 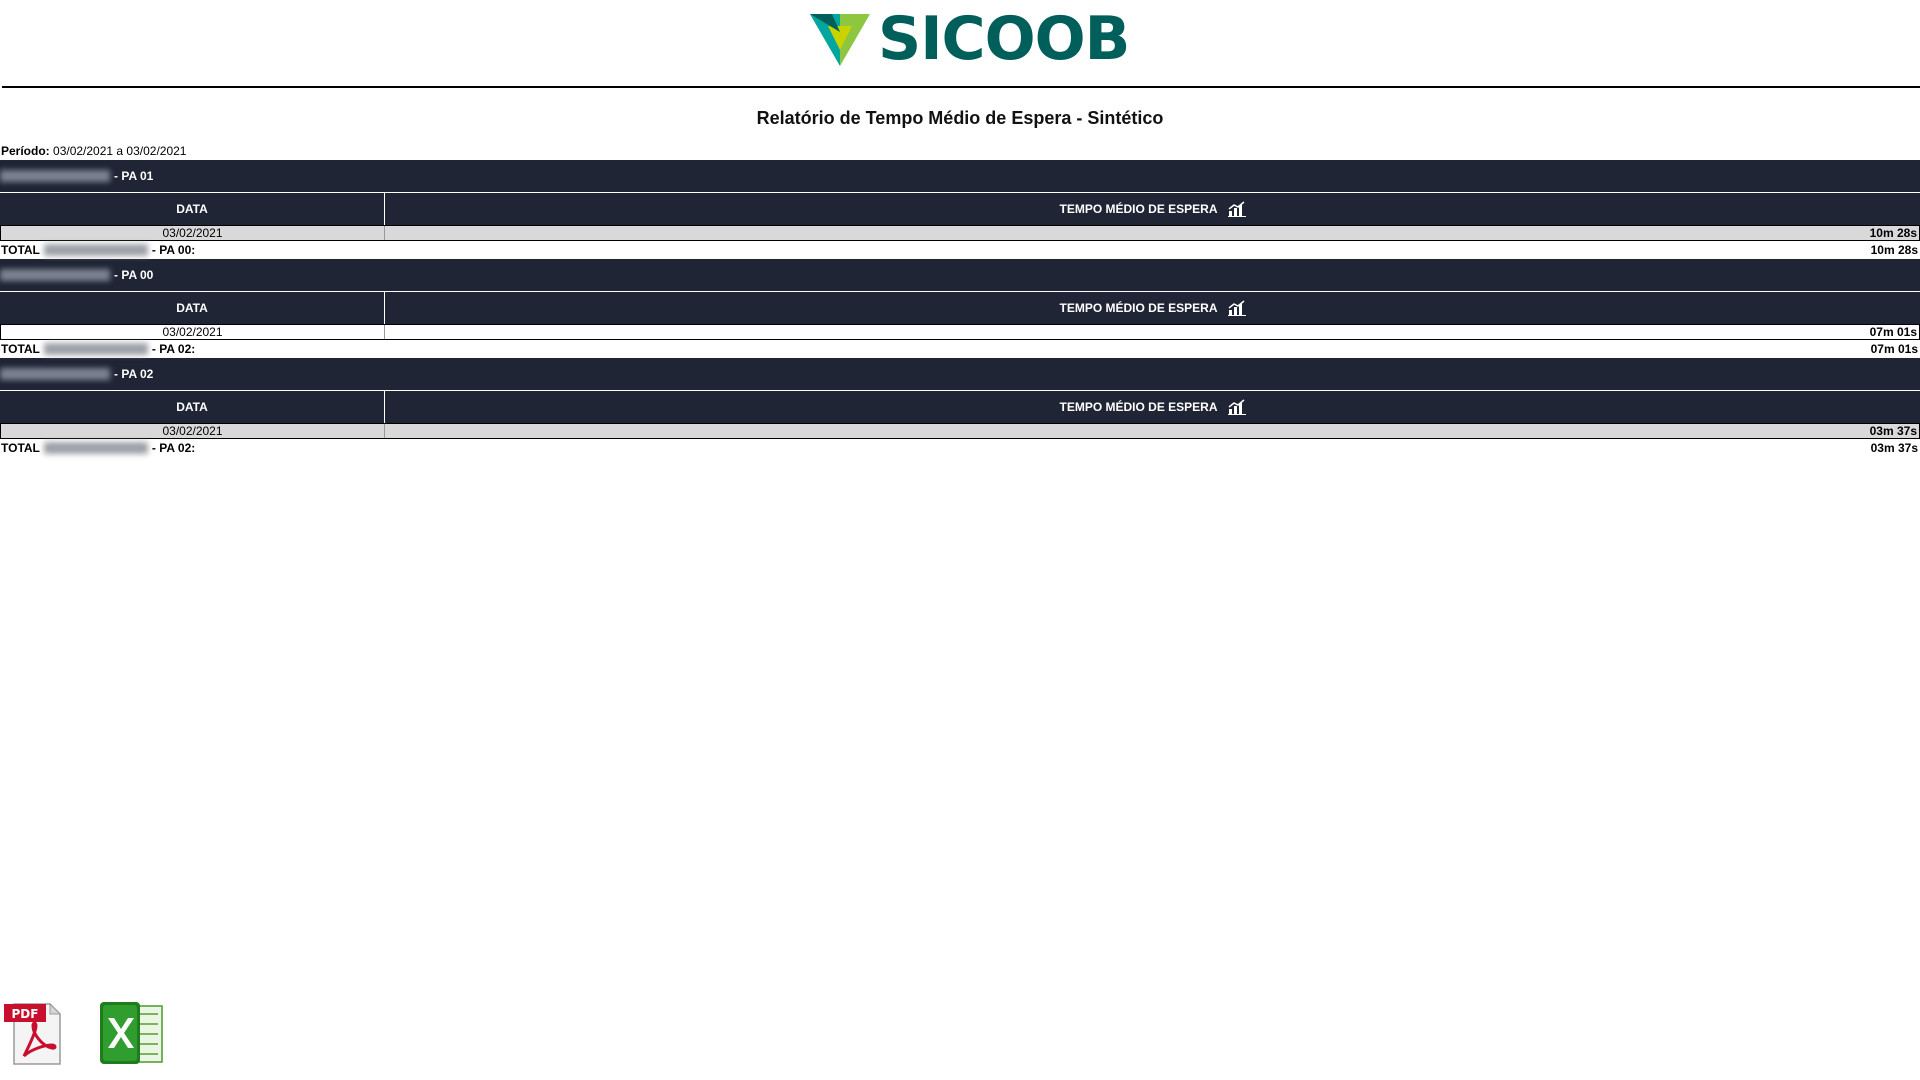 I want to click on header-divider, so click(x=961, y=87).